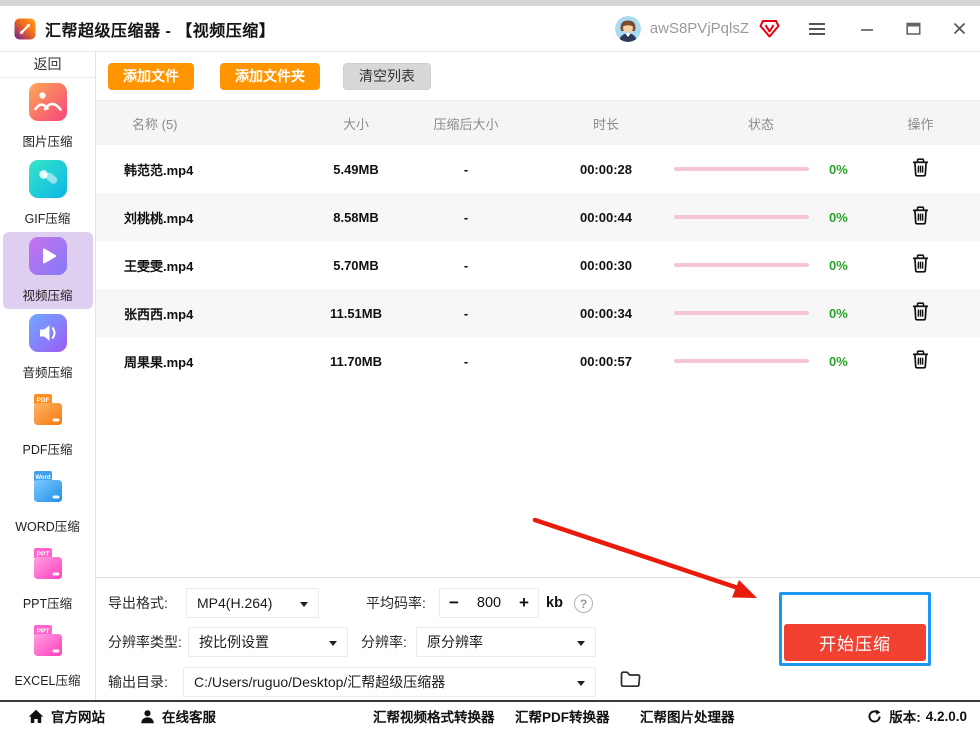 The image size is (980, 730). What do you see at coordinates (920, 124) in the screenshot?
I see `column-header-action: 操作` at bounding box center [920, 124].